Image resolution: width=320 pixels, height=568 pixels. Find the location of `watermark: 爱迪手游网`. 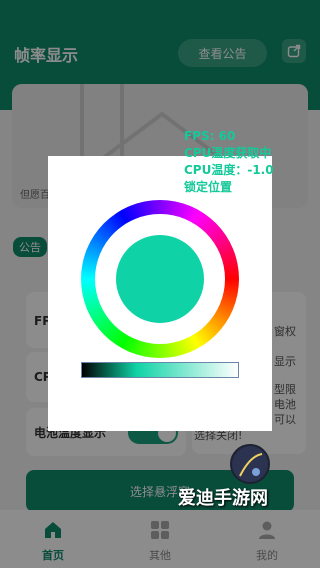

watermark: 爱迪手游网 is located at coordinates (223, 498).